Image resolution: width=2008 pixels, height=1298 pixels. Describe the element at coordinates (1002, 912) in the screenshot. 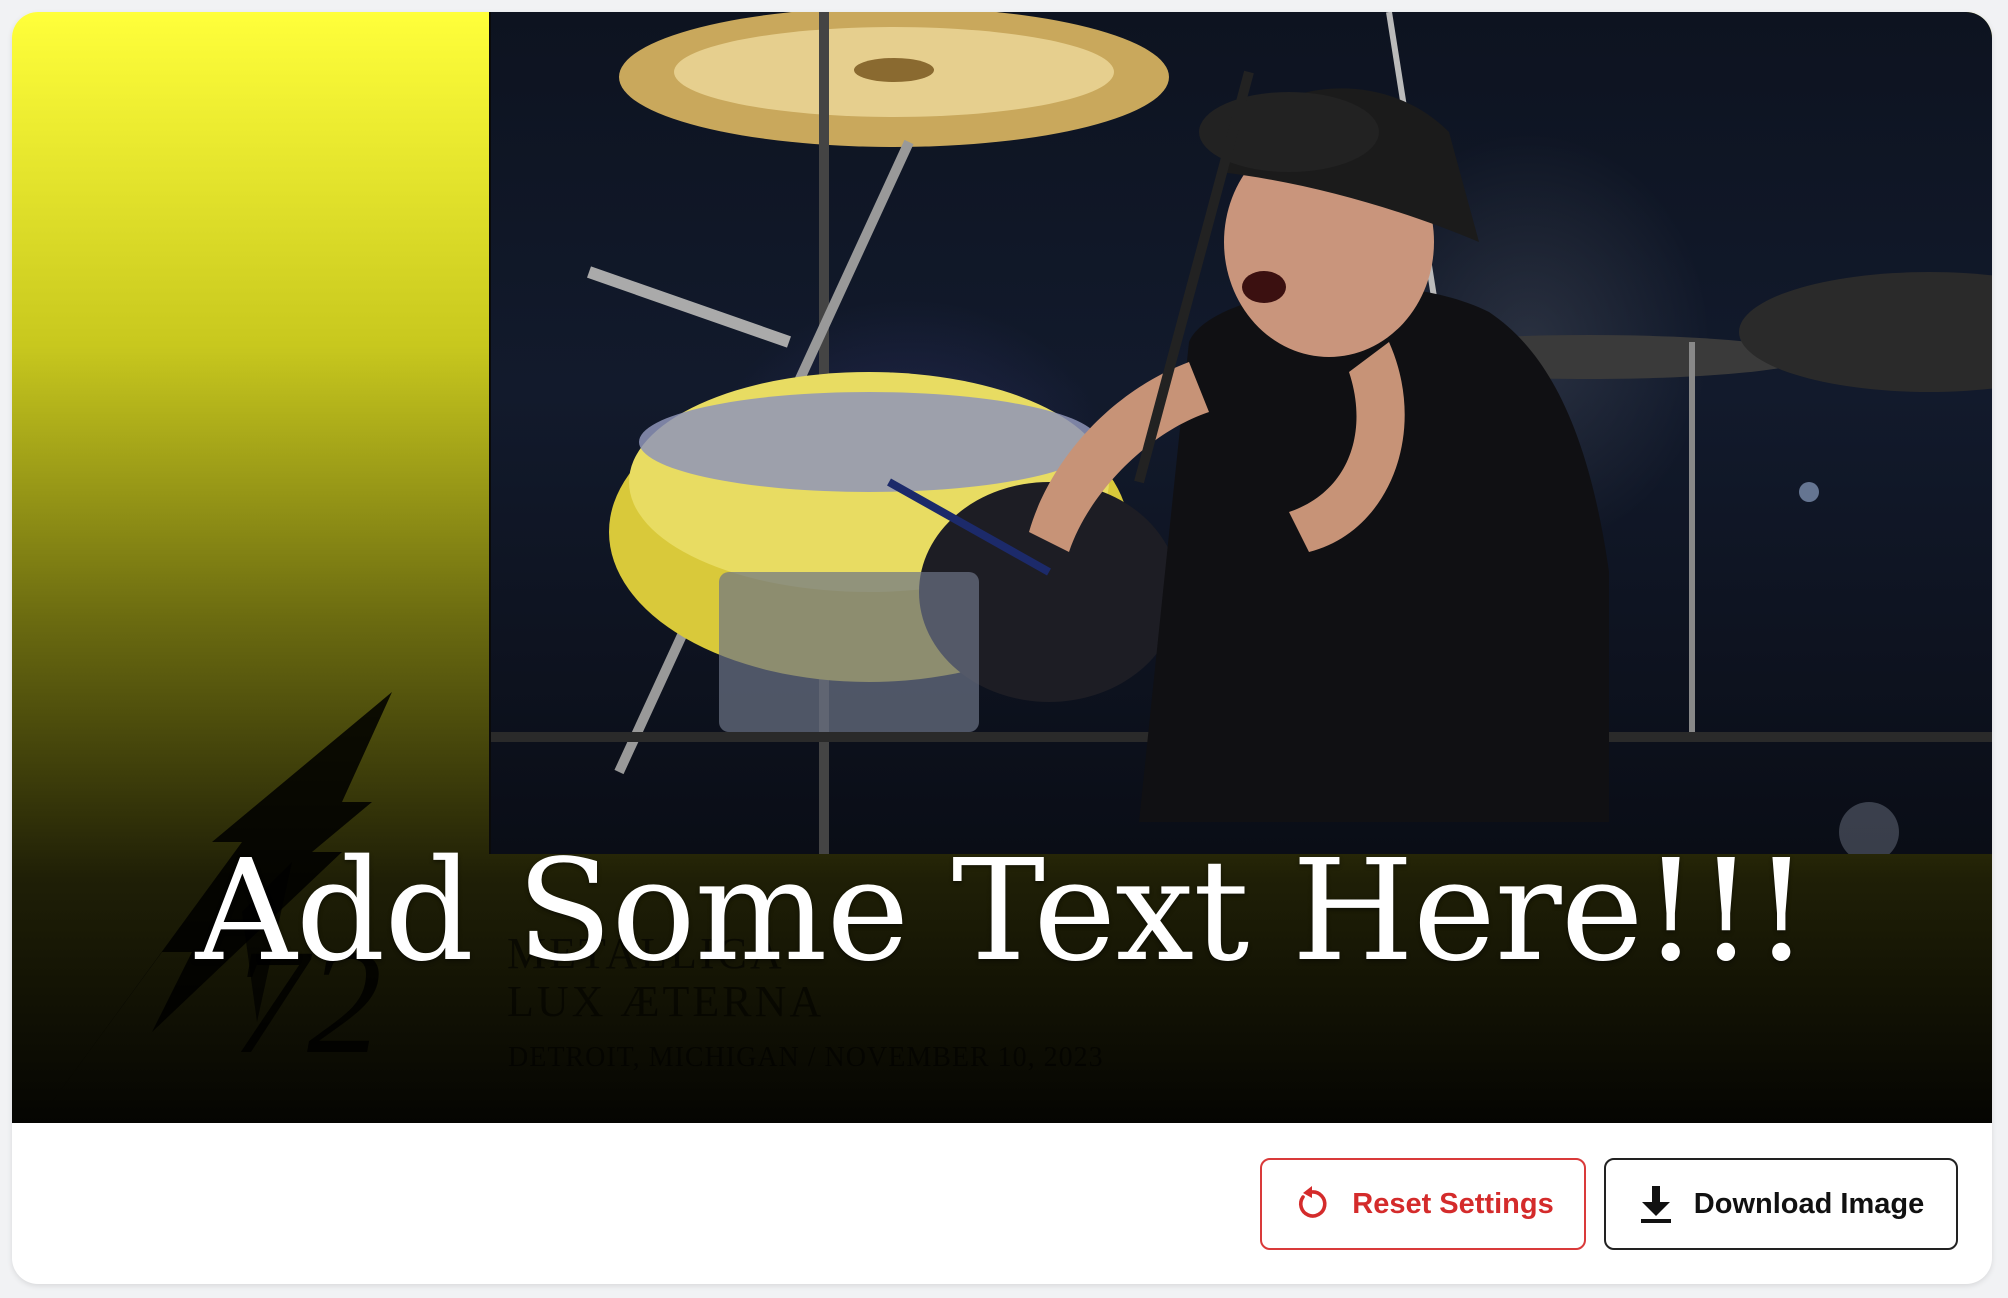

I see `headline-text: Add Some Text Here!!!` at that location.